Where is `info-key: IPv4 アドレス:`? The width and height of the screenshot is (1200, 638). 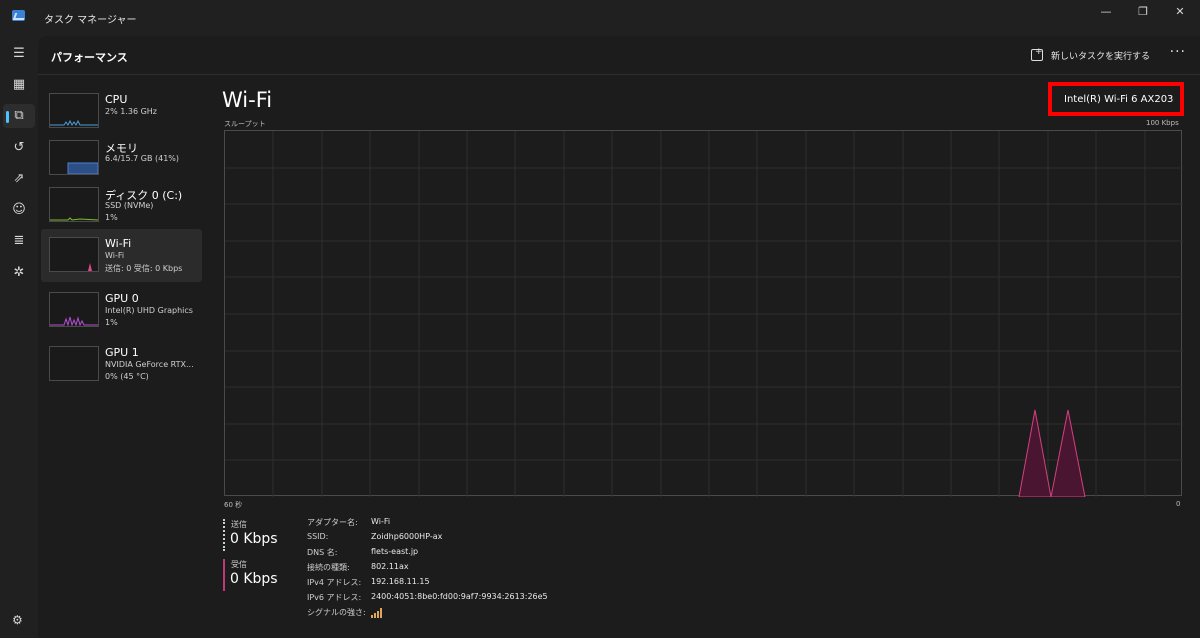
info-key: IPv4 アドレス: is located at coordinates (334, 582).